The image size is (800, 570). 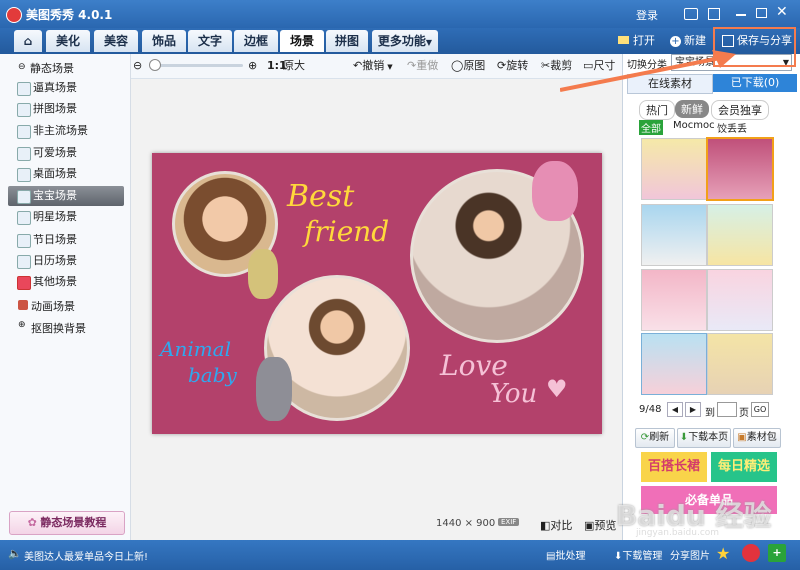 I want to click on promo-banner-daily: 每日精选, so click(x=744, y=467).